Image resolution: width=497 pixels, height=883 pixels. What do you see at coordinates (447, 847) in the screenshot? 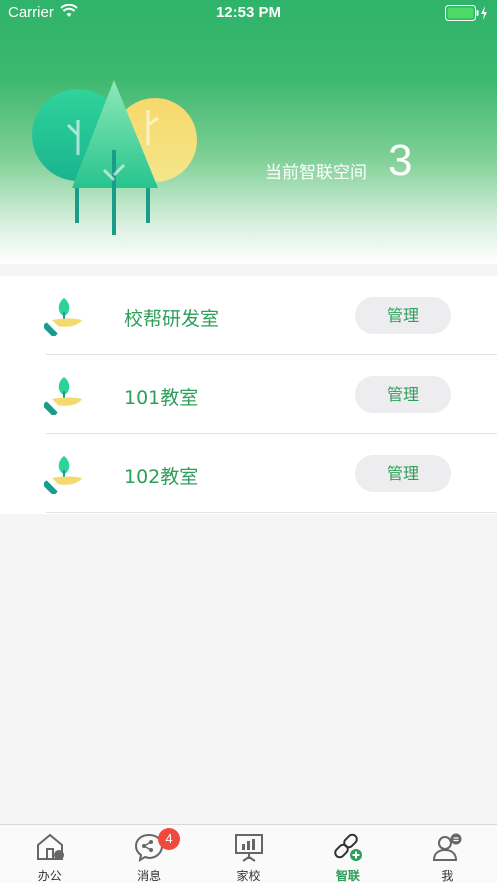
I see `profile-icon` at bounding box center [447, 847].